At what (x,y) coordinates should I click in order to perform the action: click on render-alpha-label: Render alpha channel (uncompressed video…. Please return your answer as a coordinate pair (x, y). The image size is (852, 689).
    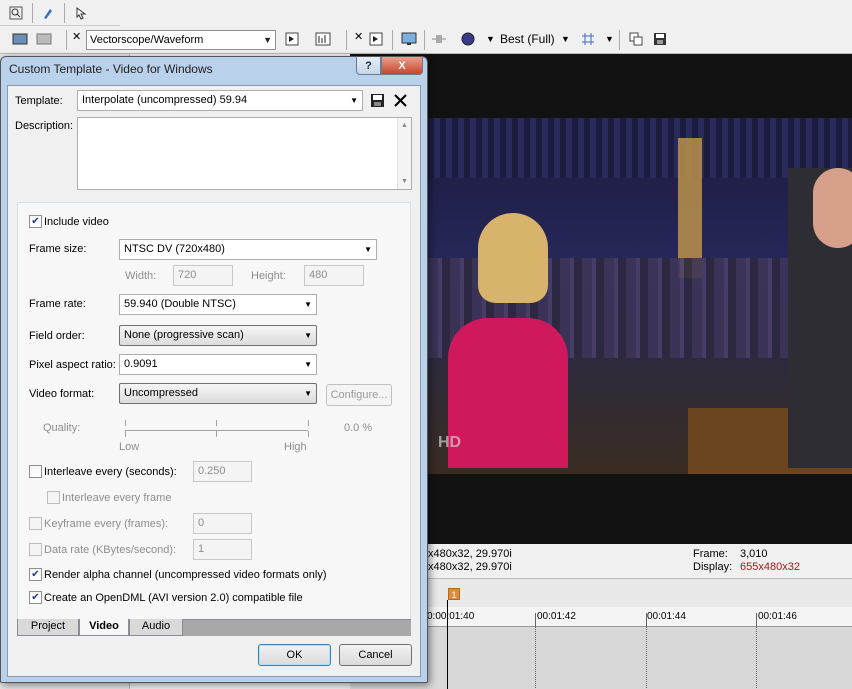
    Looking at the image, I should click on (185, 575).